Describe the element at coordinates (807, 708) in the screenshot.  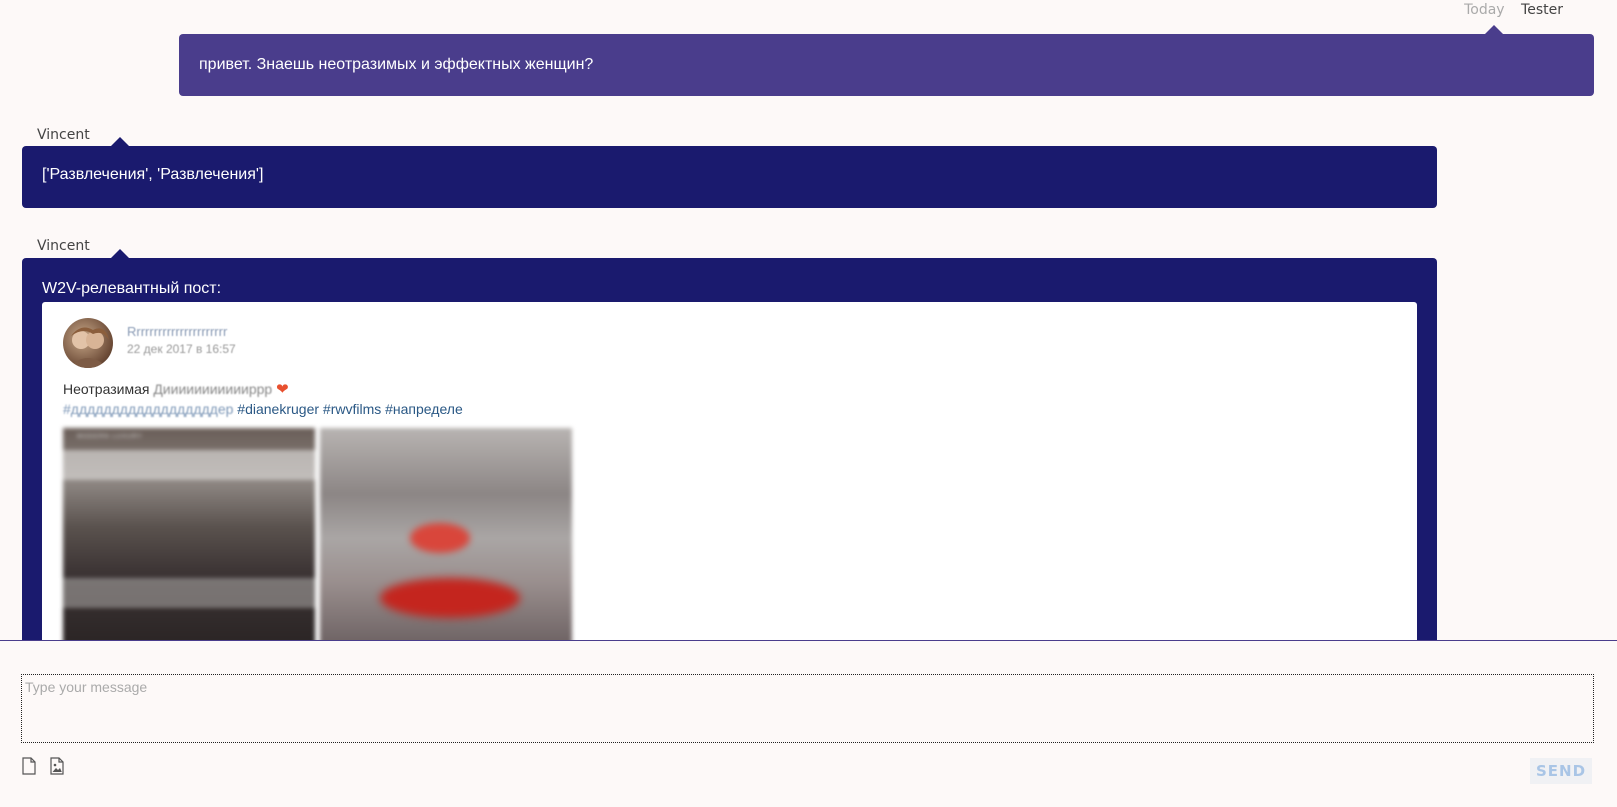
I see `message-input` at that location.